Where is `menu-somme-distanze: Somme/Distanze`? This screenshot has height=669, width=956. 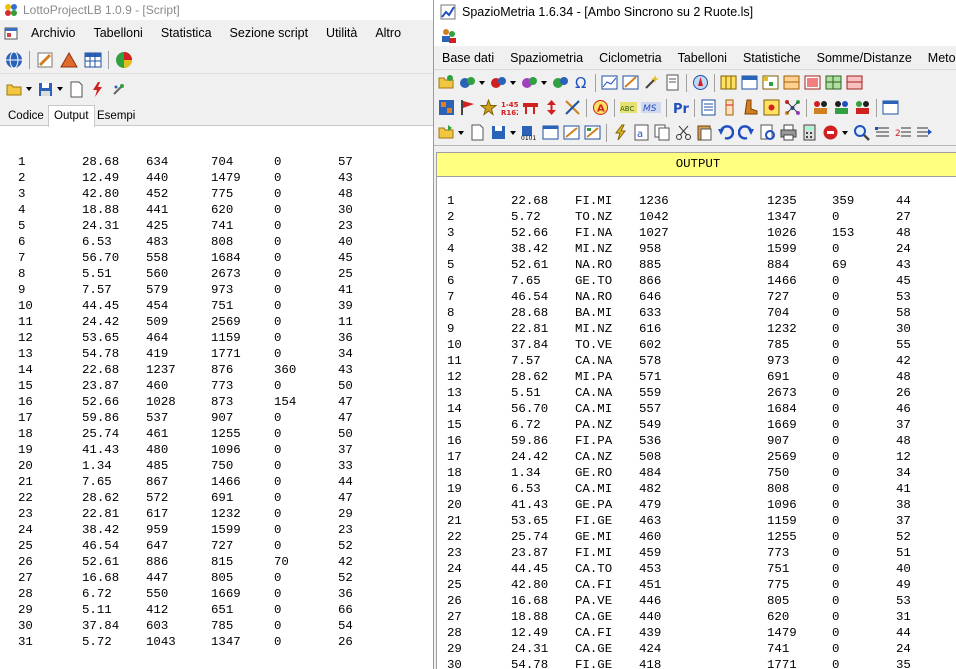
menu-somme-distanze: Somme/Distanze is located at coordinates (864, 58).